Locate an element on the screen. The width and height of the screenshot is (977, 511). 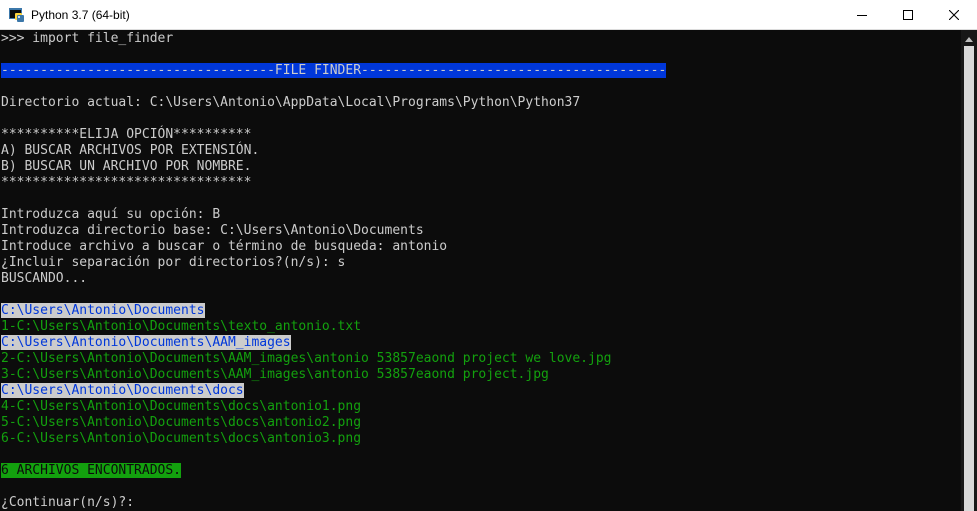
scroll-up-arrow-icon is located at coordinates (969, 38).